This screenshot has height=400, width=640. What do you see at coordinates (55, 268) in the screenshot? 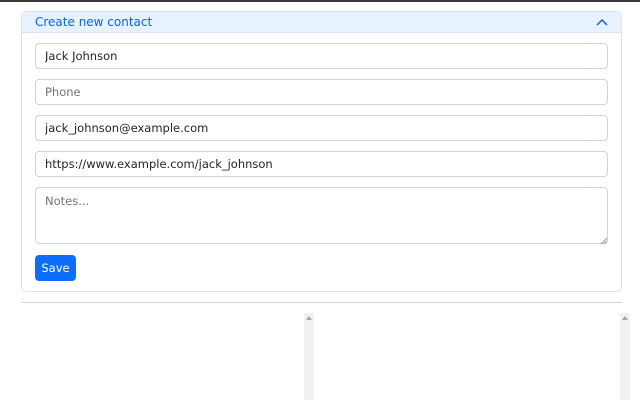
I see `save-button: Save` at bounding box center [55, 268].